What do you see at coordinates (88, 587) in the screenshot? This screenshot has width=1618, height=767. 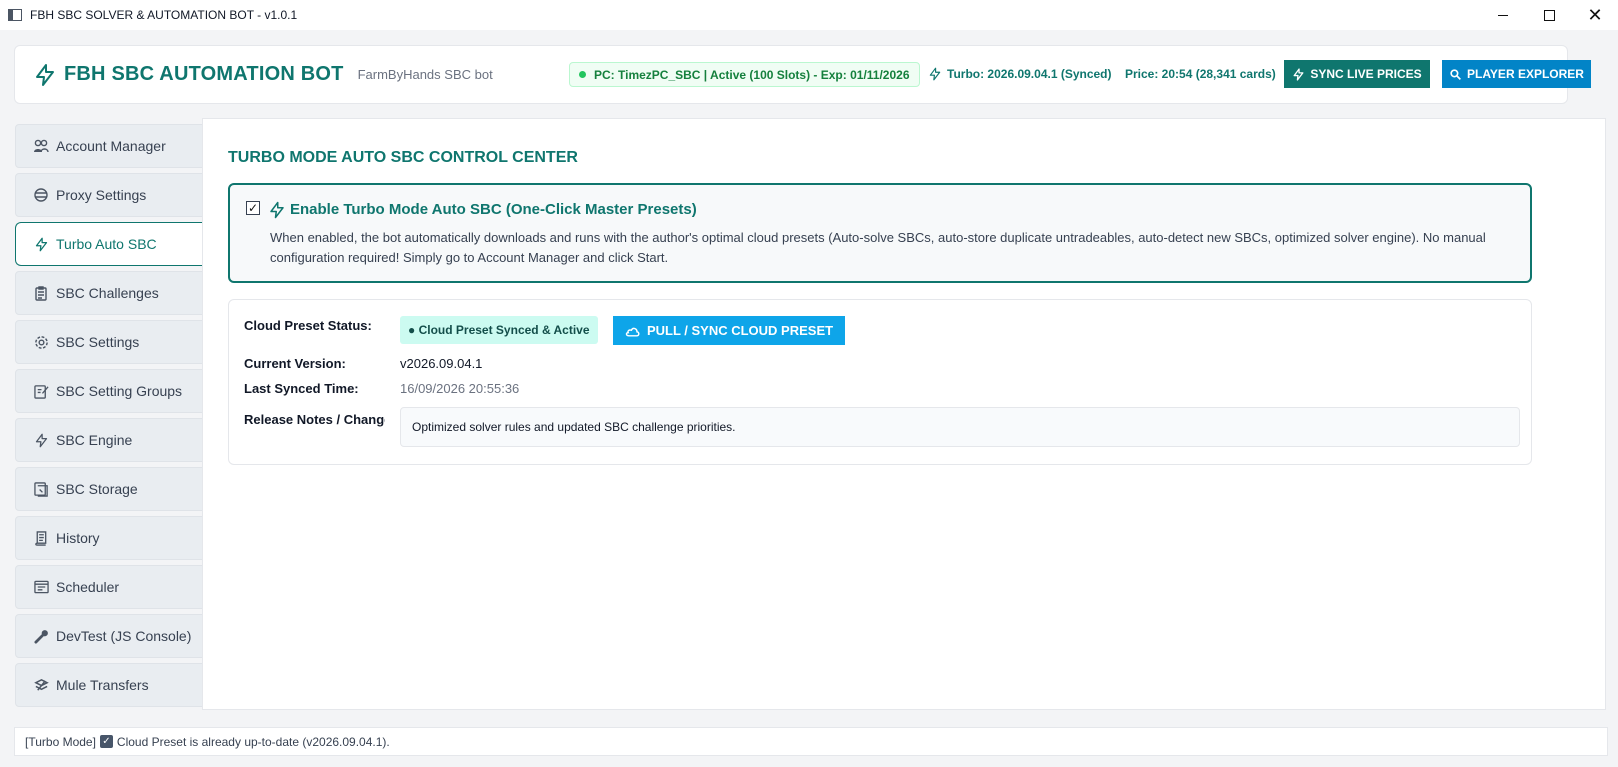 I see `sidebar-item-label: Scheduler` at bounding box center [88, 587].